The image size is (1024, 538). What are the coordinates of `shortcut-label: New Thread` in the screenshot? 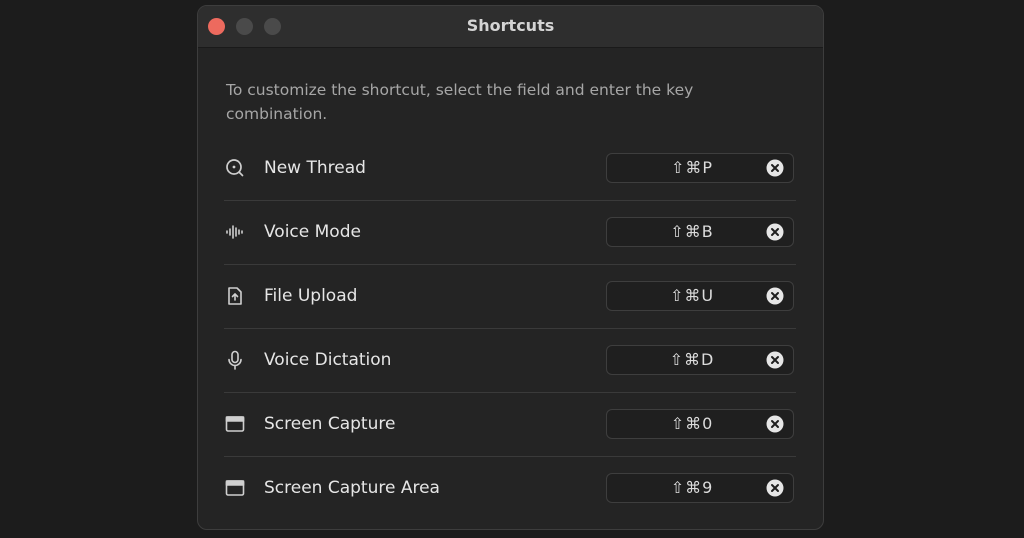 It's located at (315, 168).